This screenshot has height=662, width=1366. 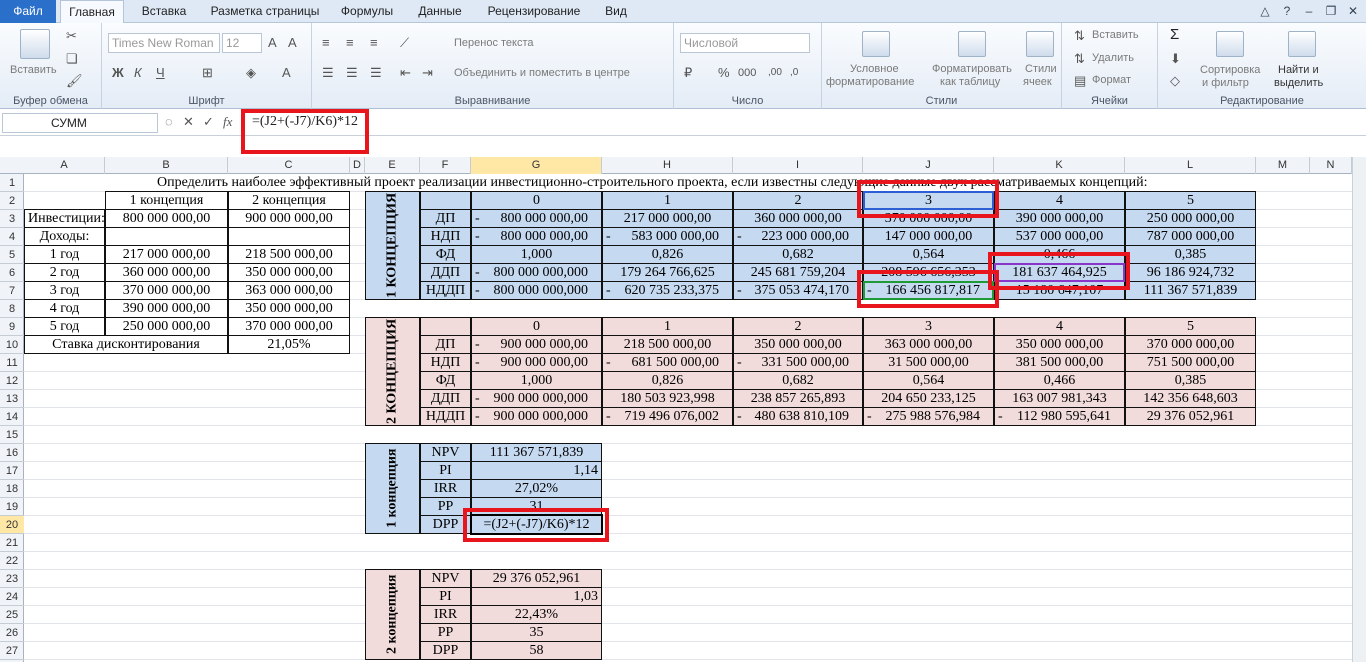 What do you see at coordinates (374, 43) in the screenshot?
I see `align-bottom-icon: ≡` at bounding box center [374, 43].